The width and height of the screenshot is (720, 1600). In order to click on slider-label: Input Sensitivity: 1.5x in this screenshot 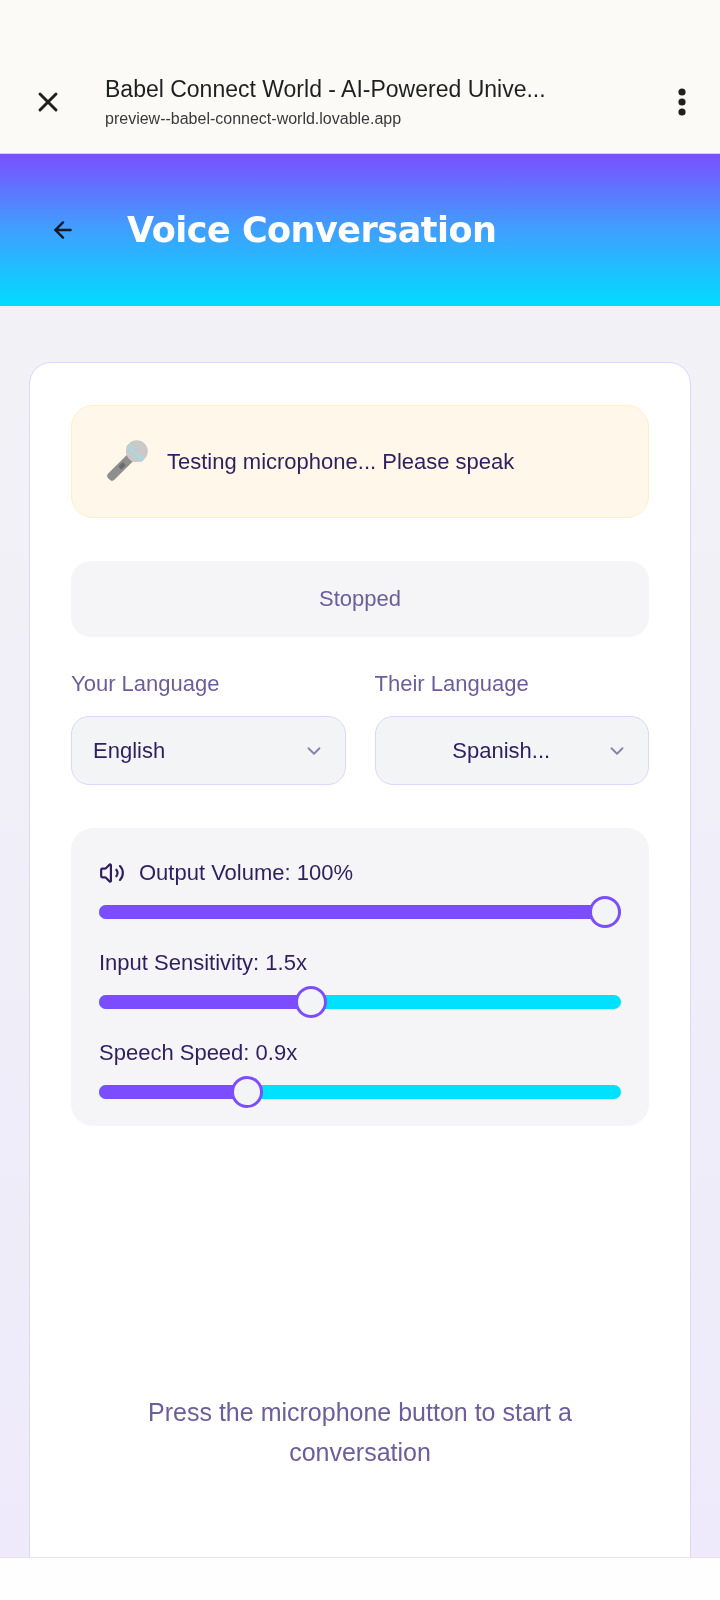, I will do `click(203, 963)`.